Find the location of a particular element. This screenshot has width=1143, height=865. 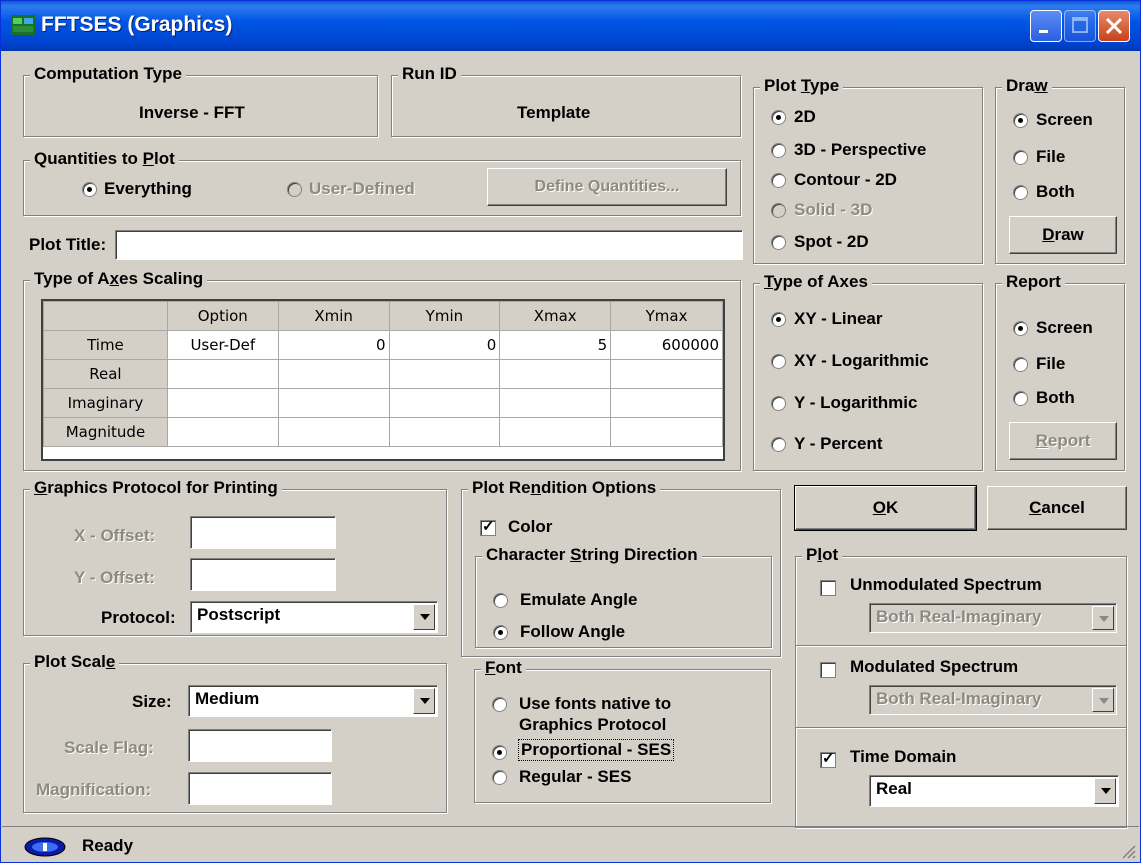

xy-linear-label: XY - Linear is located at coordinates (838, 319).